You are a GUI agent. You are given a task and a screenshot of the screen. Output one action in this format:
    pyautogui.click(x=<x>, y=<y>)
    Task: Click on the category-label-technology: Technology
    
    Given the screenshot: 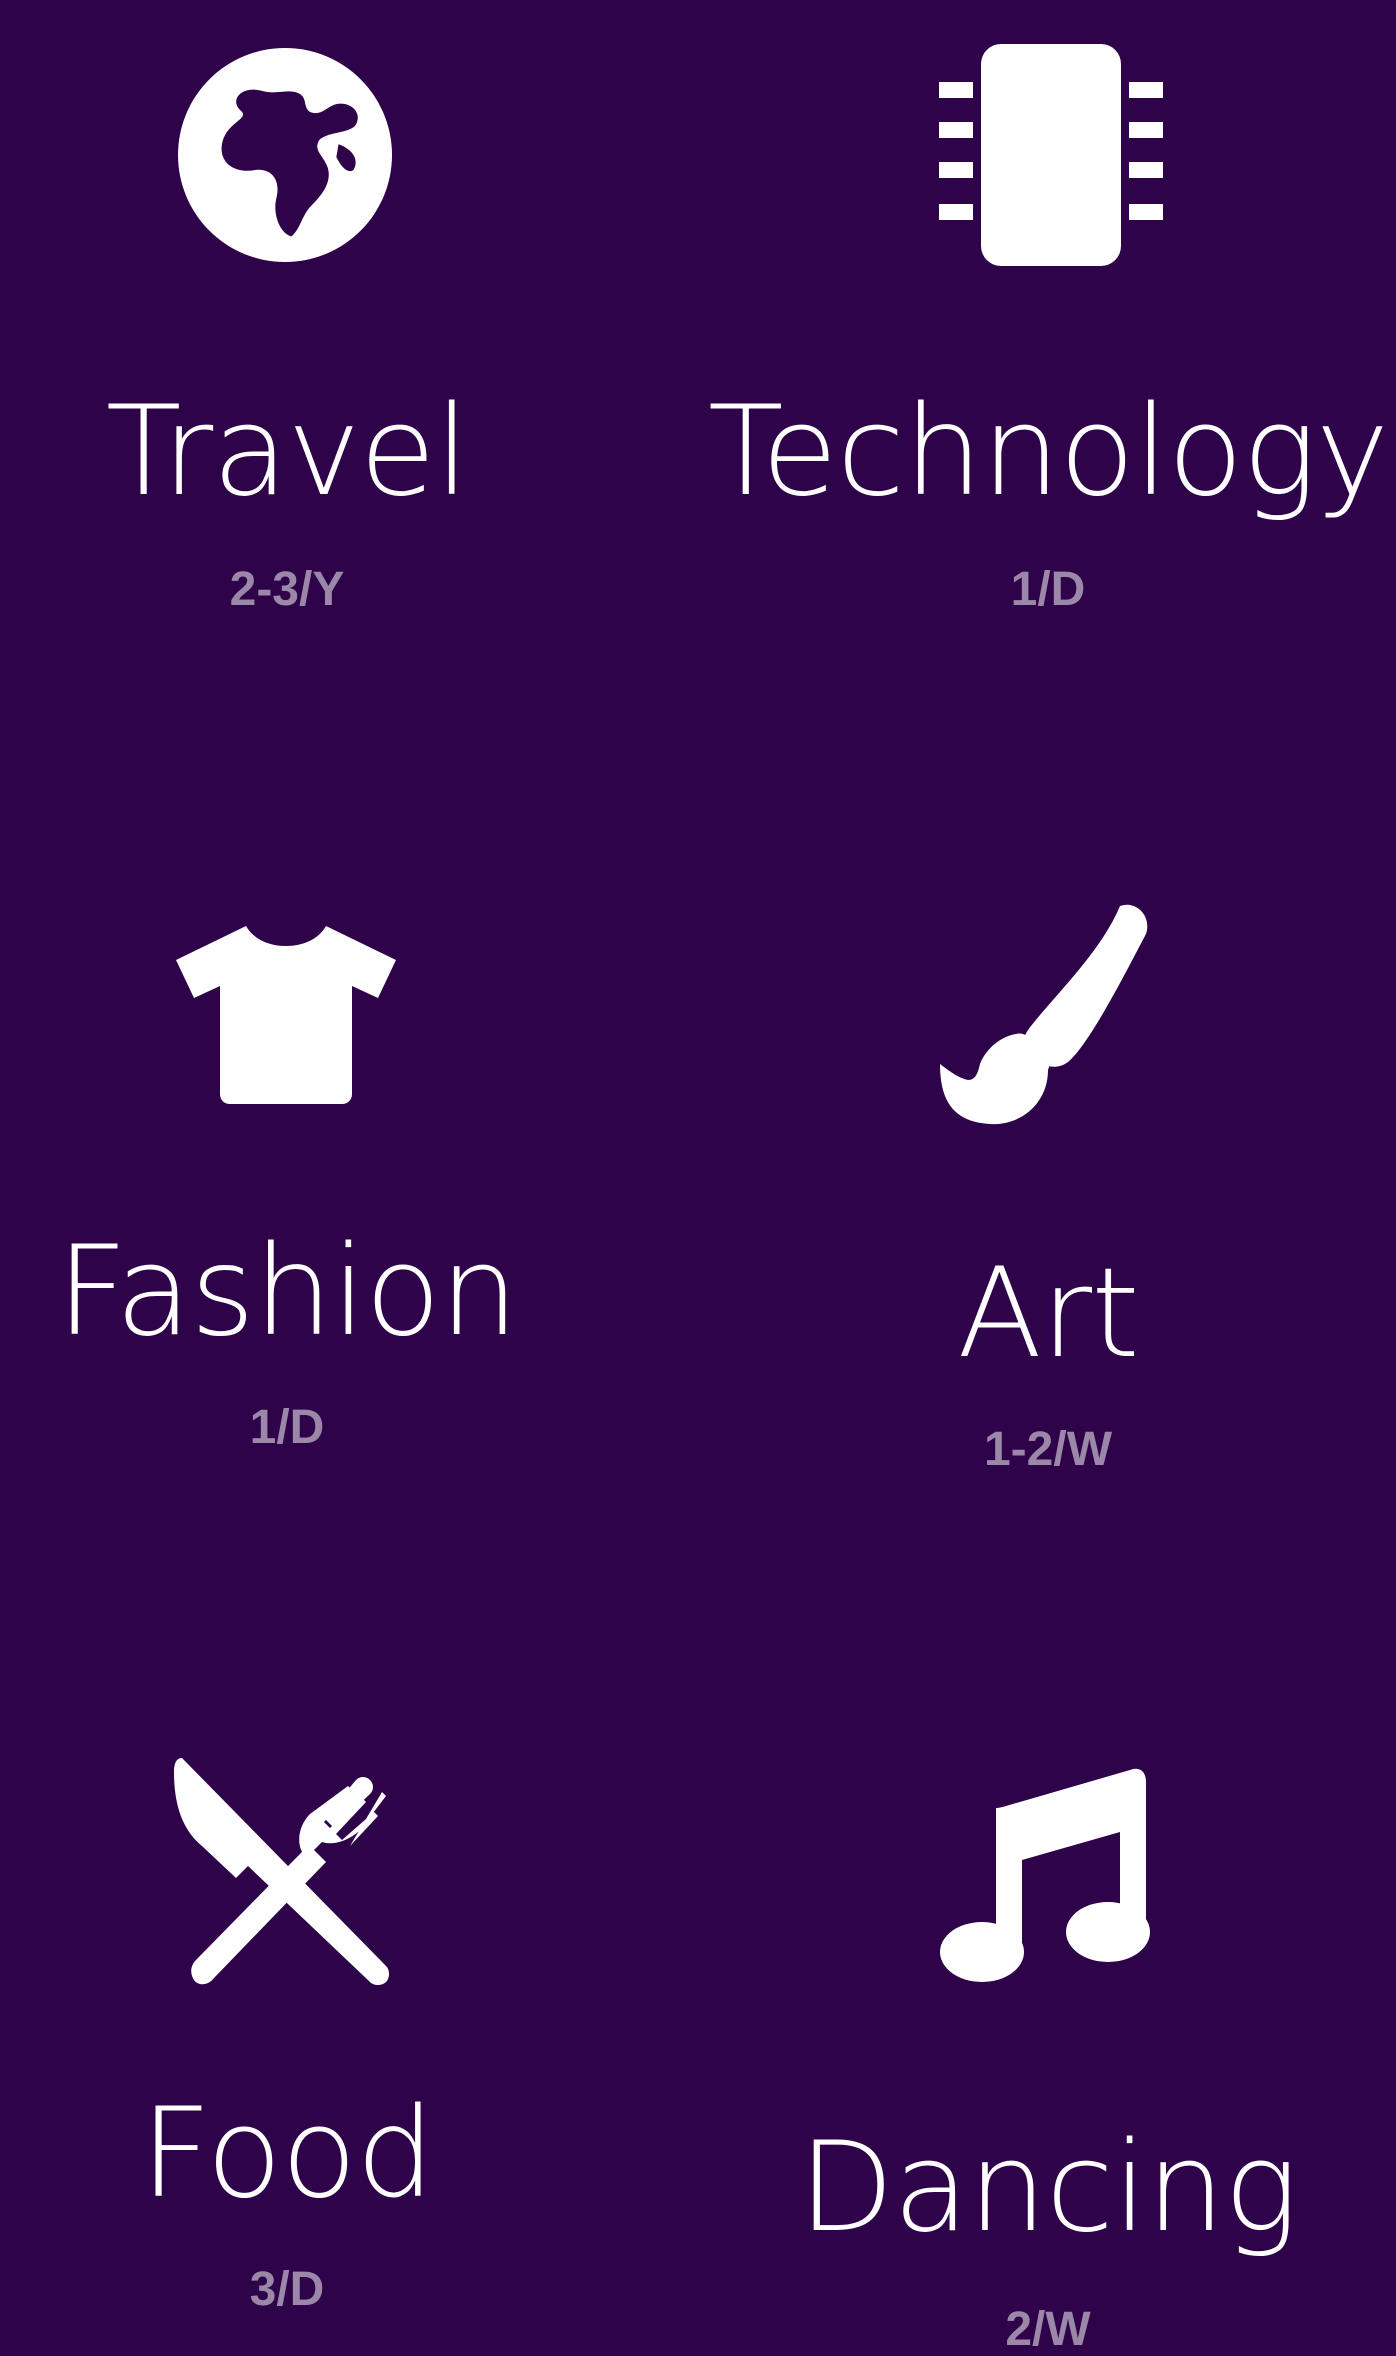 What is the action you would take?
    pyautogui.click(x=1048, y=452)
    